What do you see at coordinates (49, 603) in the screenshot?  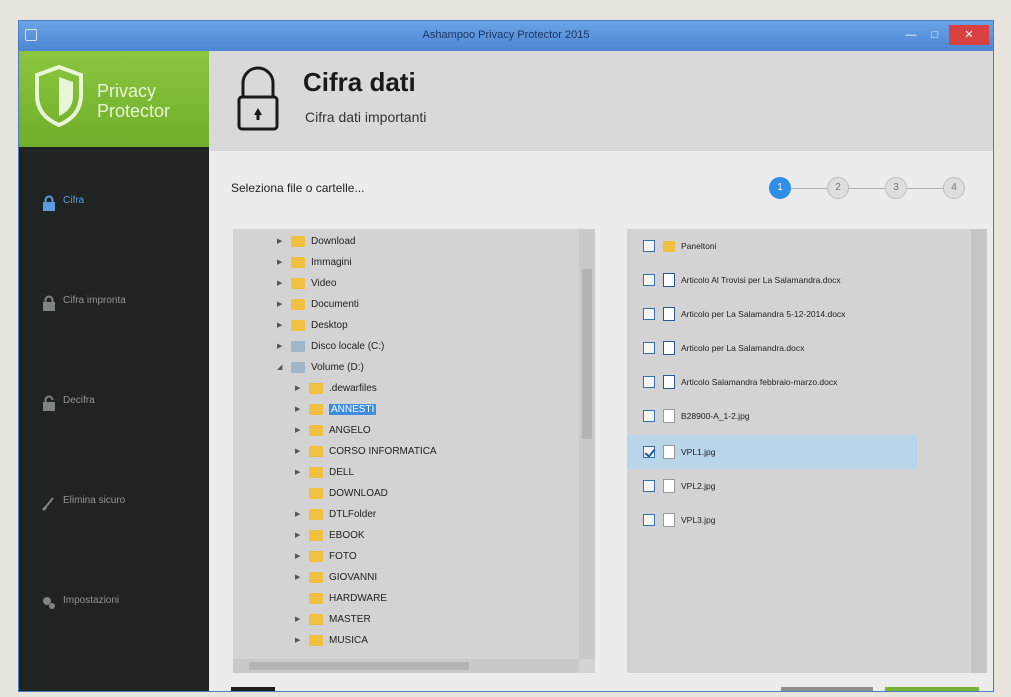 I see `settings-icon` at bounding box center [49, 603].